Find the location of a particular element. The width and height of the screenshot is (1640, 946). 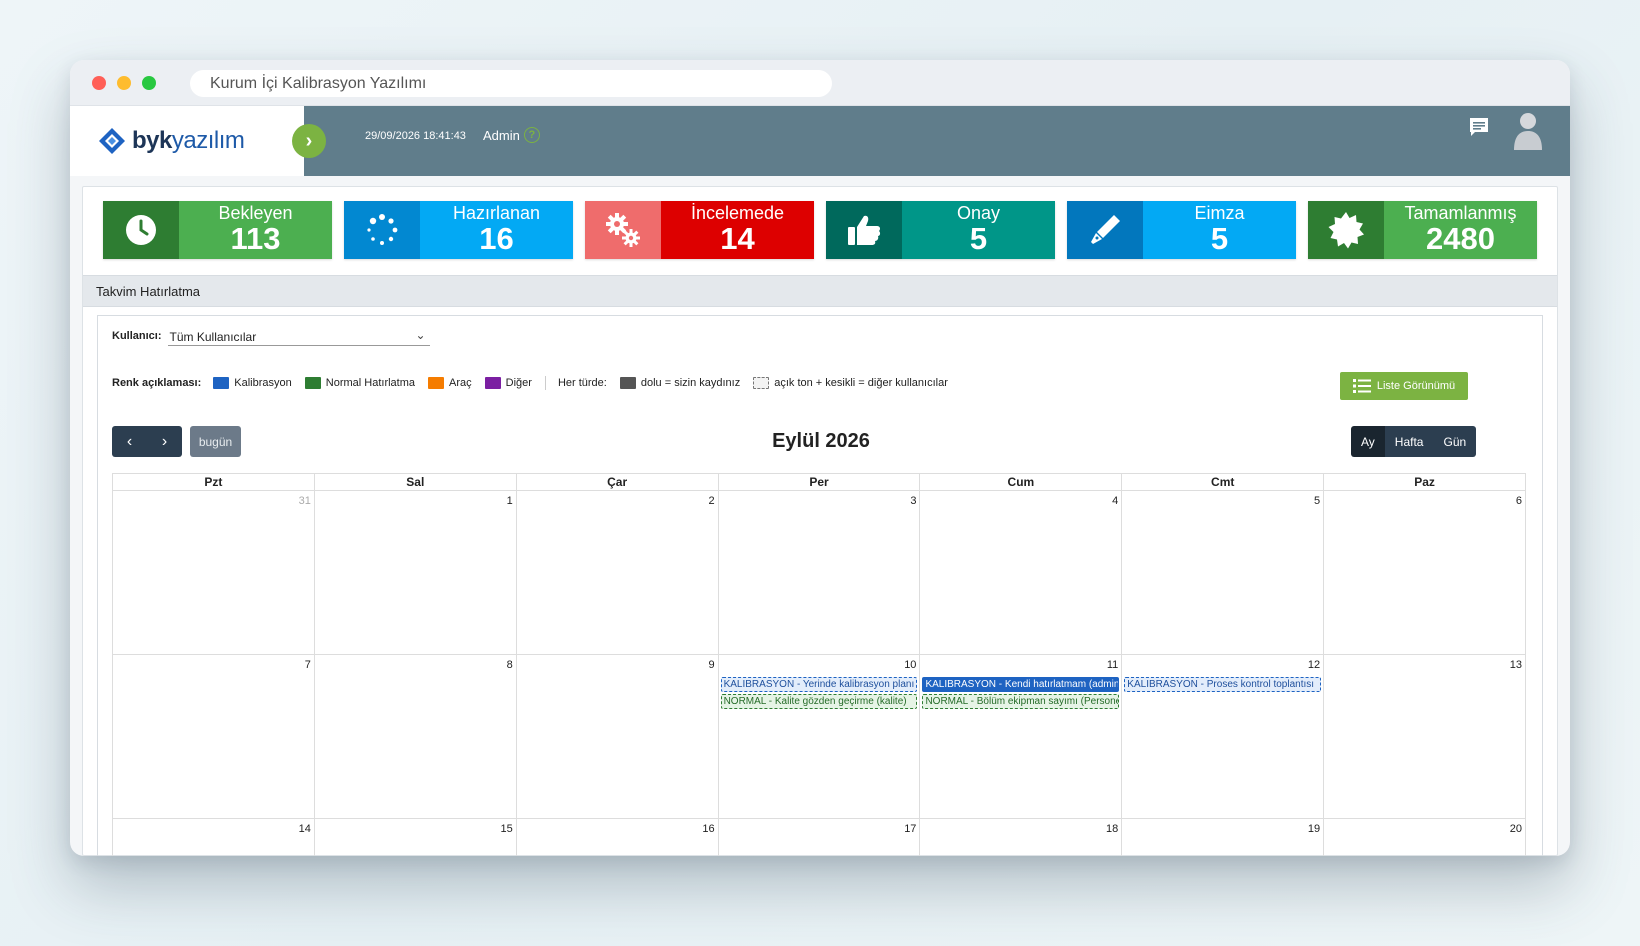

day-cell: 2 is located at coordinates (618, 572).